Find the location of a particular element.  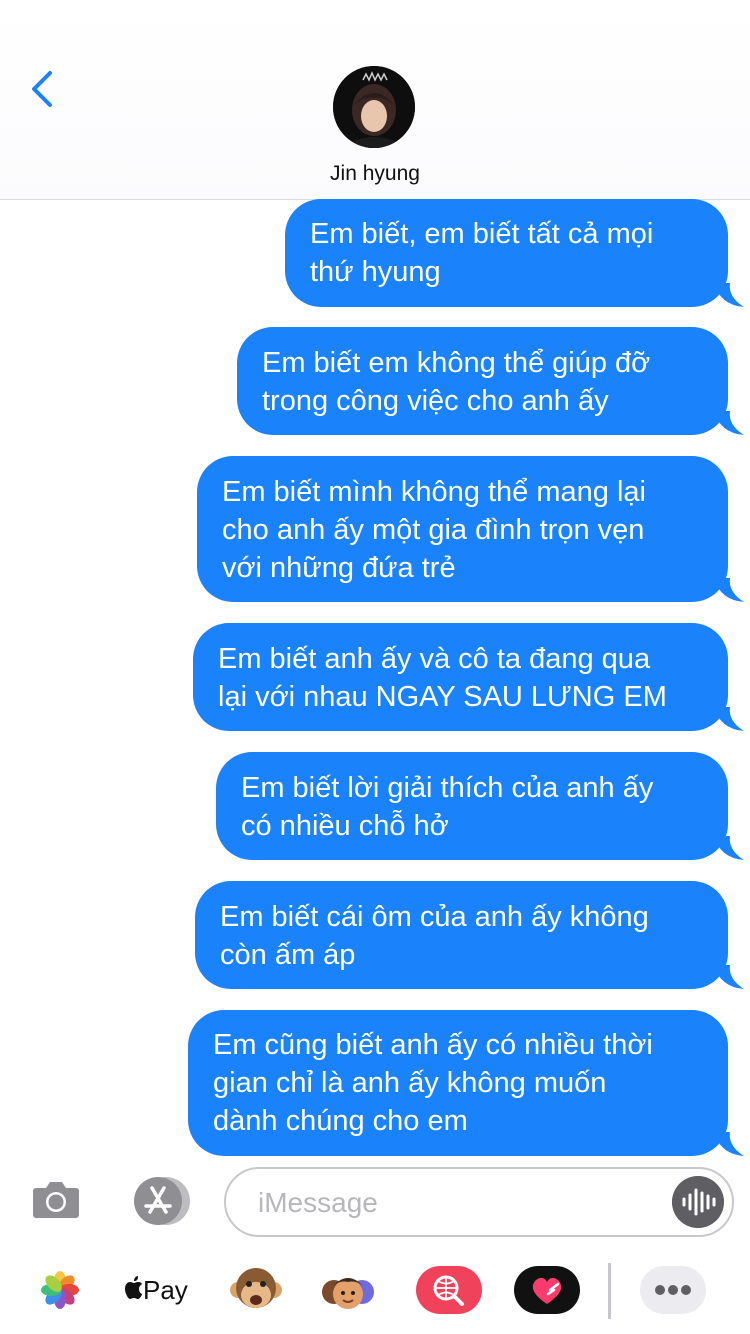

photos-icon is located at coordinates (60, 1290).